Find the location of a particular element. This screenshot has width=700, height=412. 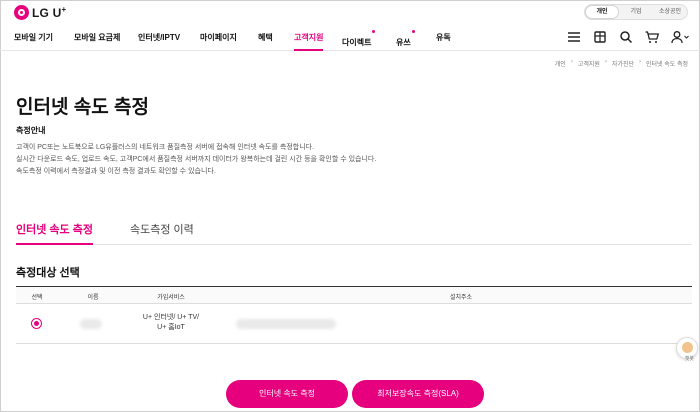

nav-mypage: 마이페이지 is located at coordinates (218, 37).